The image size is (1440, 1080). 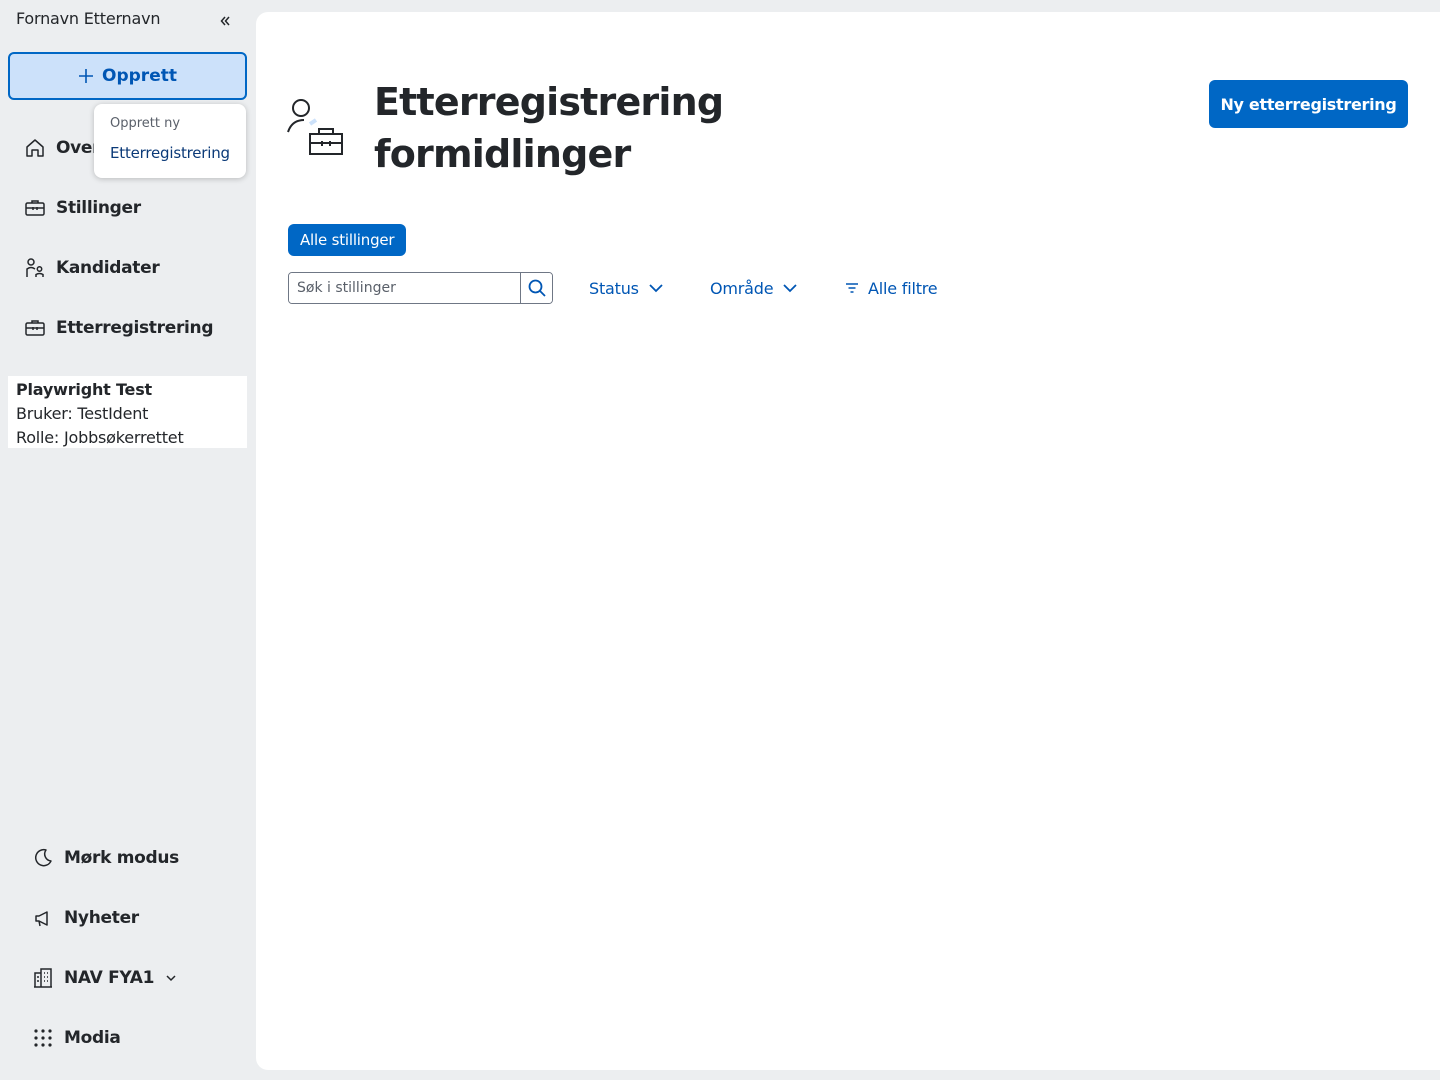 I want to click on create-button-label: Opprett, so click(x=139, y=76).